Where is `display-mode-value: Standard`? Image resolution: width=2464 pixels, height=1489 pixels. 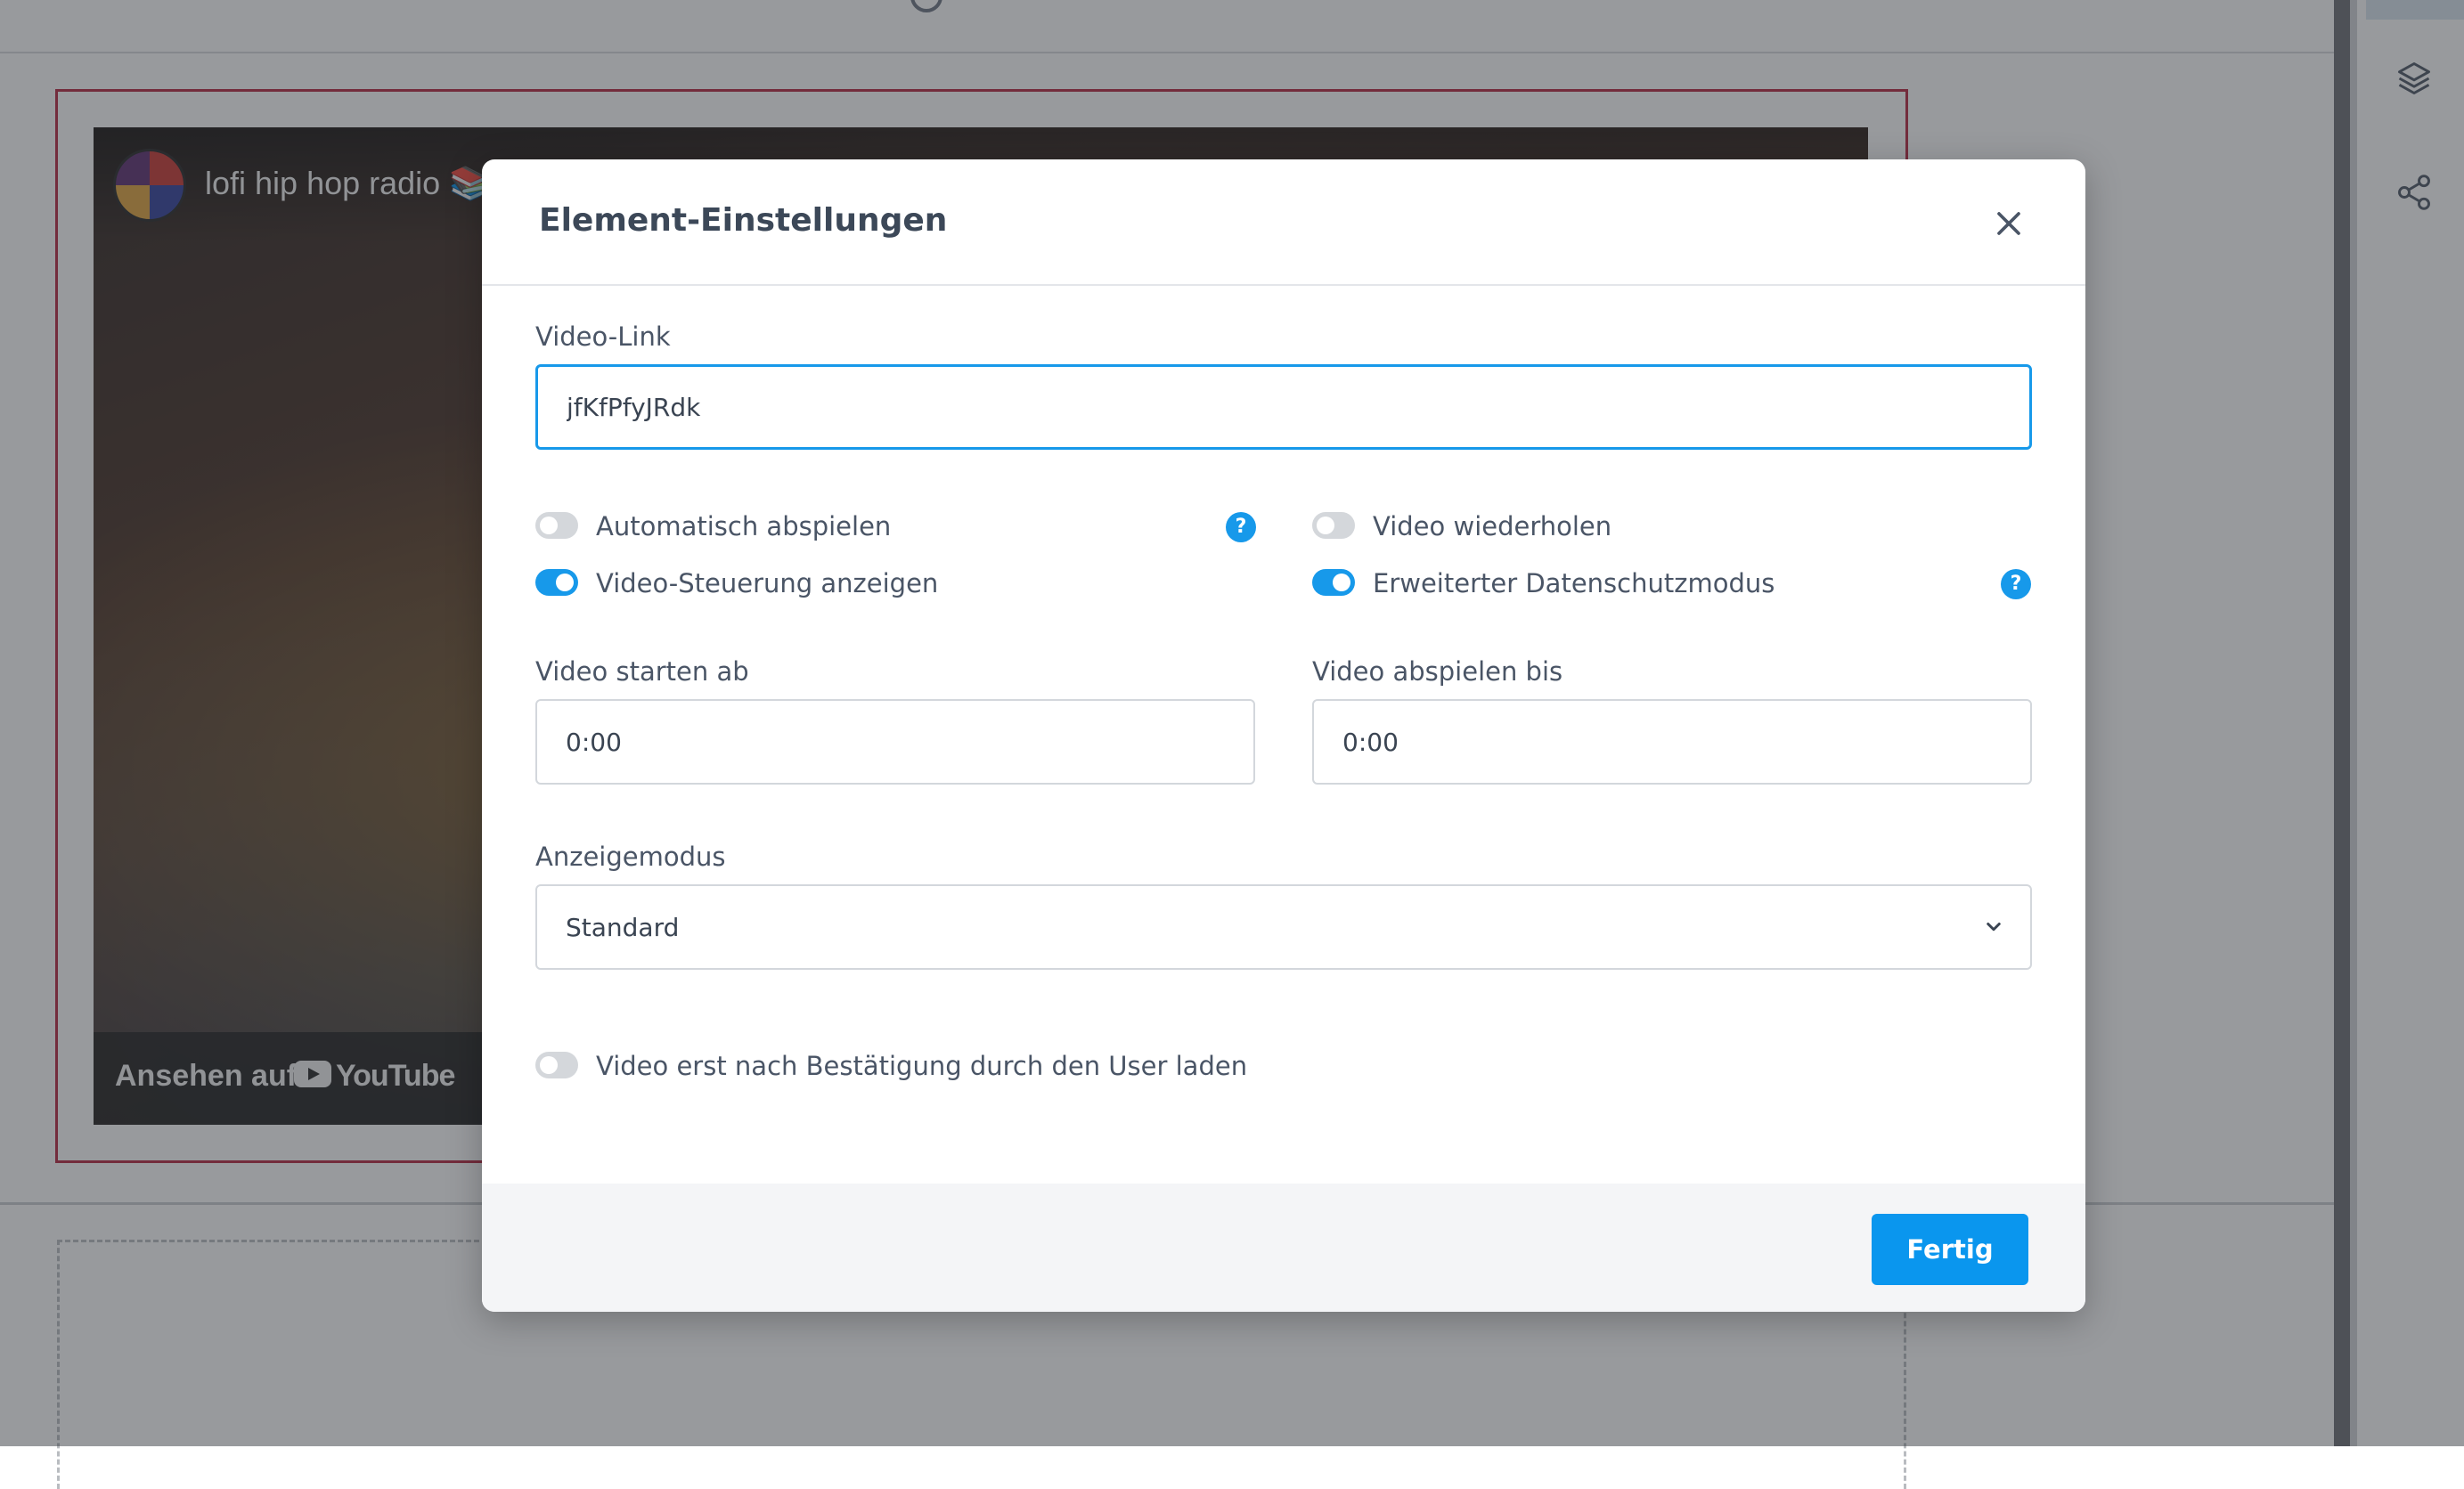 display-mode-value: Standard is located at coordinates (623, 927).